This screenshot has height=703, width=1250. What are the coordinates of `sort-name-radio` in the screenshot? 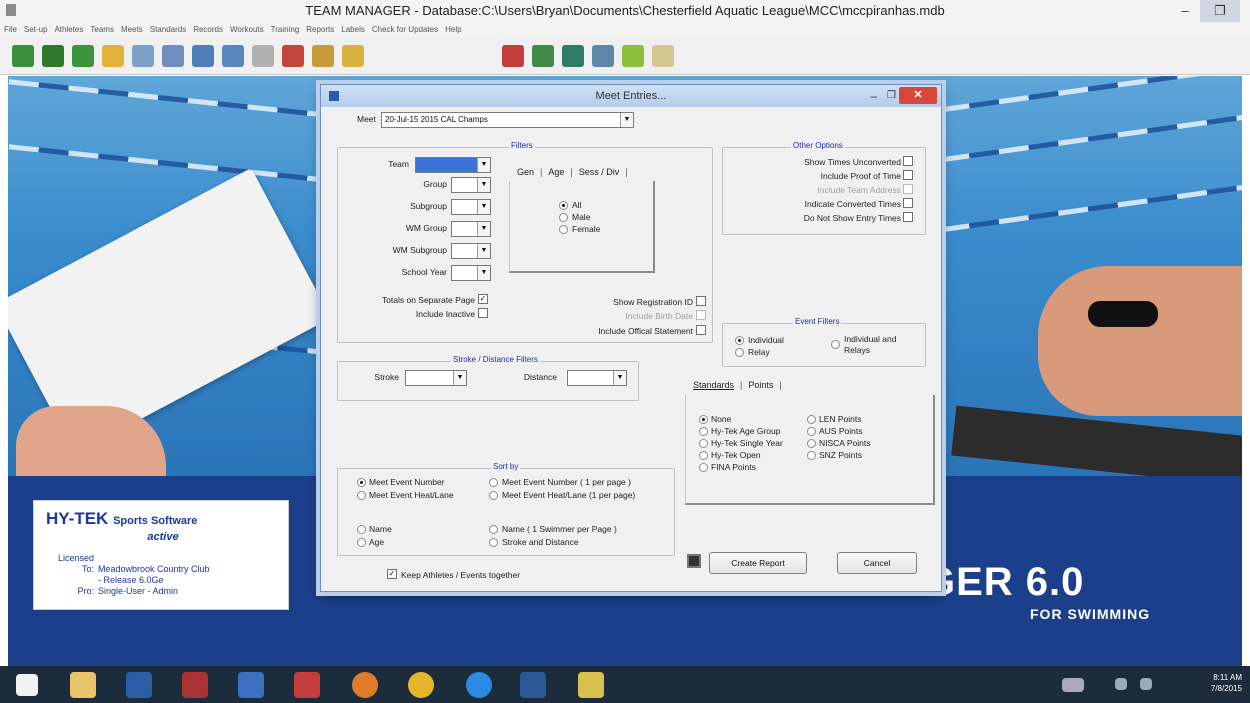 It's located at (361, 529).